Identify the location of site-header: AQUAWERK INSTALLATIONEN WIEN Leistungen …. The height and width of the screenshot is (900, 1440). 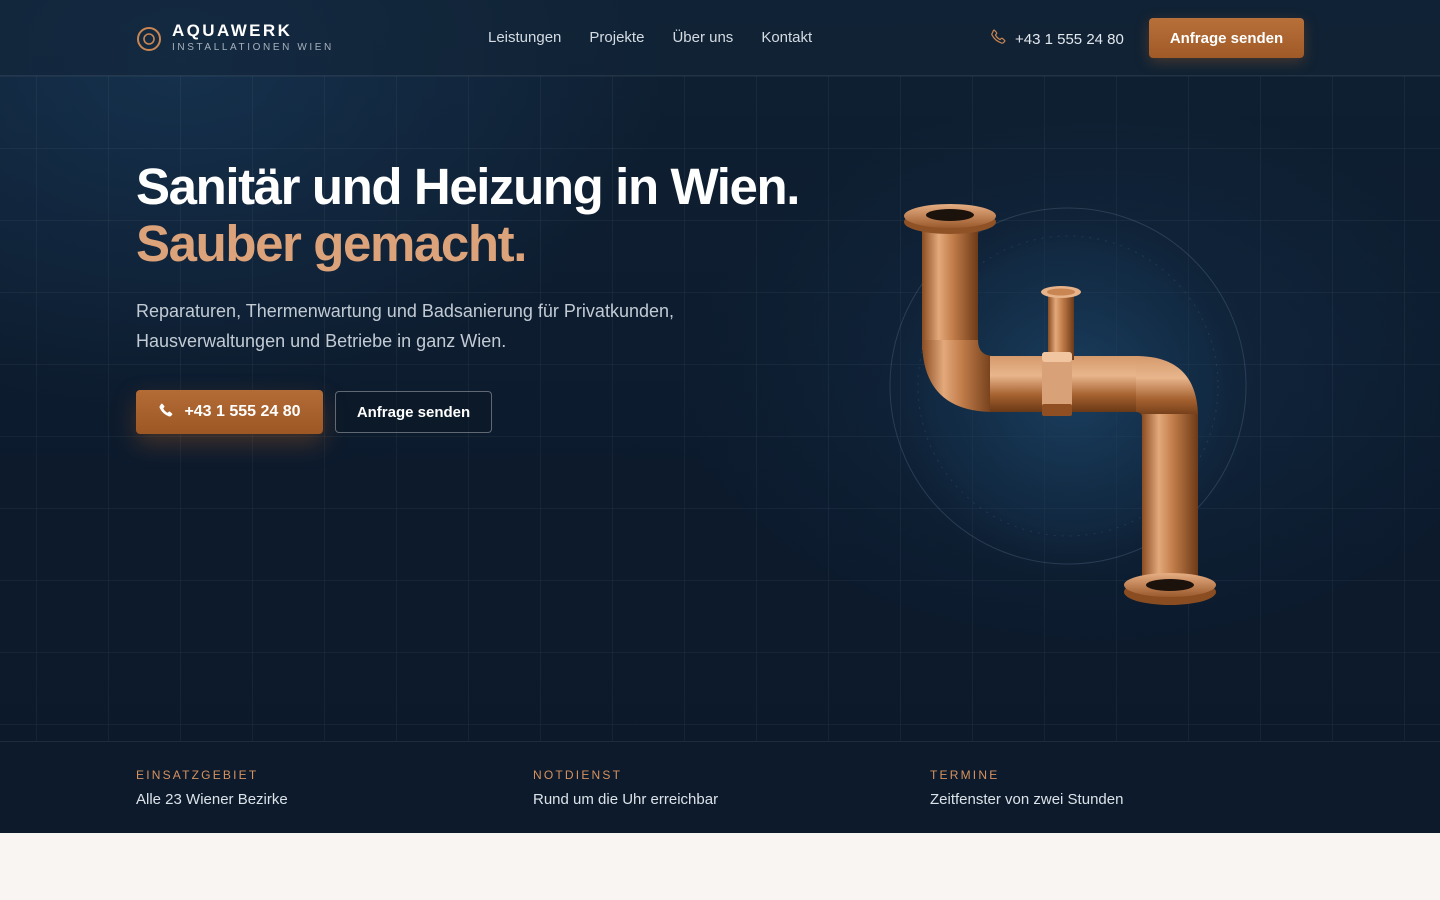
(720, 38).